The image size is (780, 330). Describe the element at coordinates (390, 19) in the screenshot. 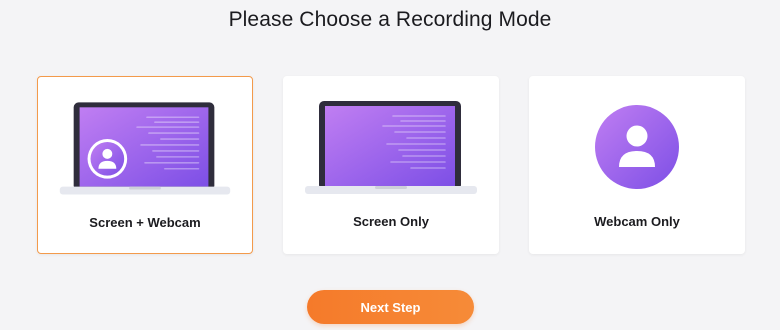

I see `page-title: Please Choose a Recording Mode` at that location.